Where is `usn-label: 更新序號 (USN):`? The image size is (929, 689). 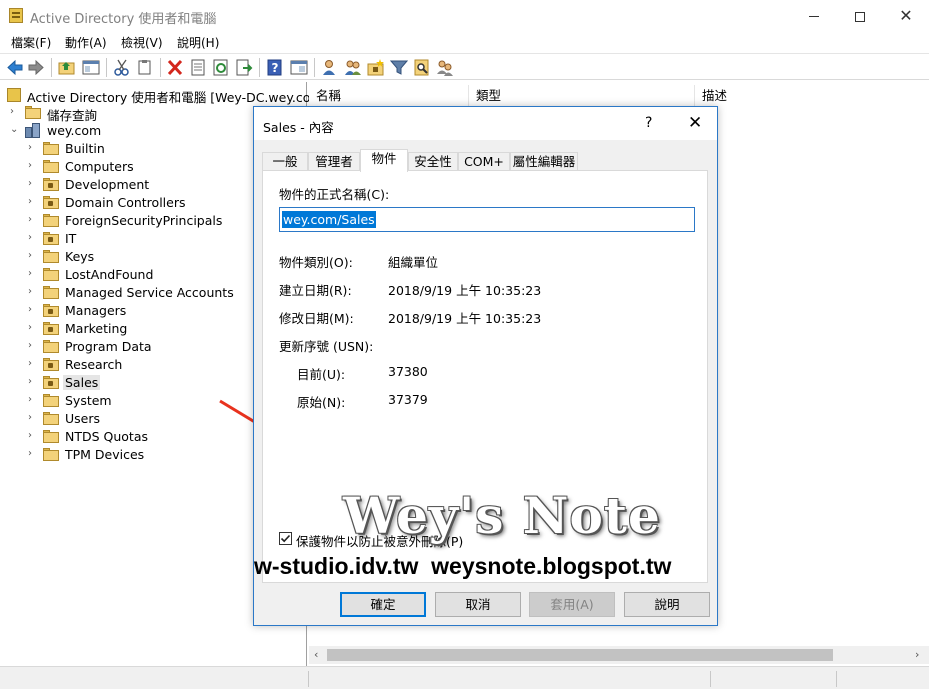
usn-label: 更新序號 (USN): is located at coordinates (326, 346).